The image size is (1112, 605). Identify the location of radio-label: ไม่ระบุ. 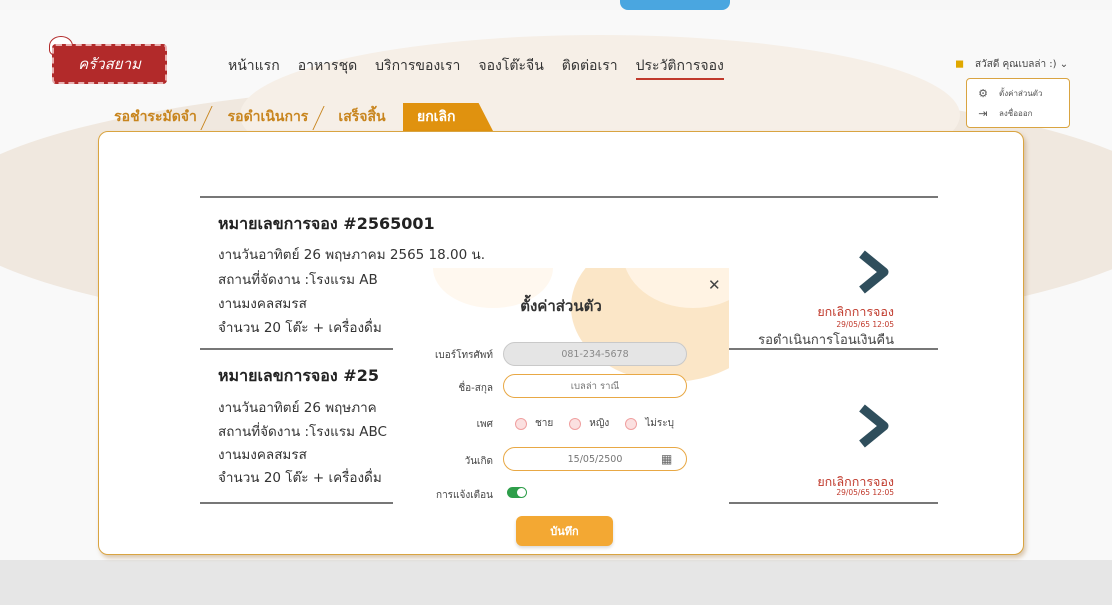
(659, 423).